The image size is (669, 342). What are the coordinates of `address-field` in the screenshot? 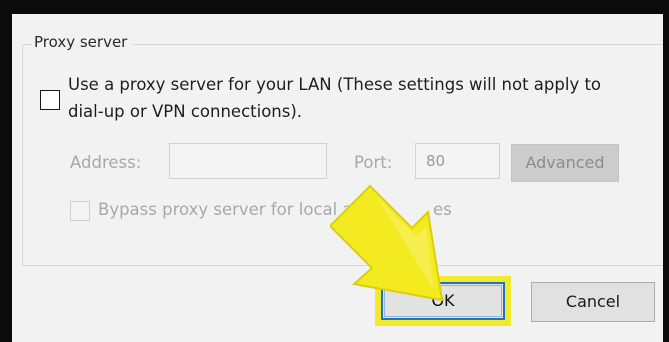 It's located at (248, 161).